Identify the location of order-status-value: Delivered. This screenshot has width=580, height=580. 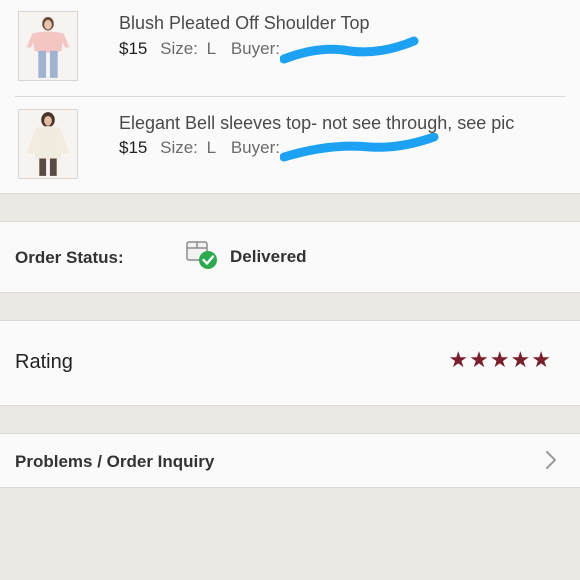
(268, 256).